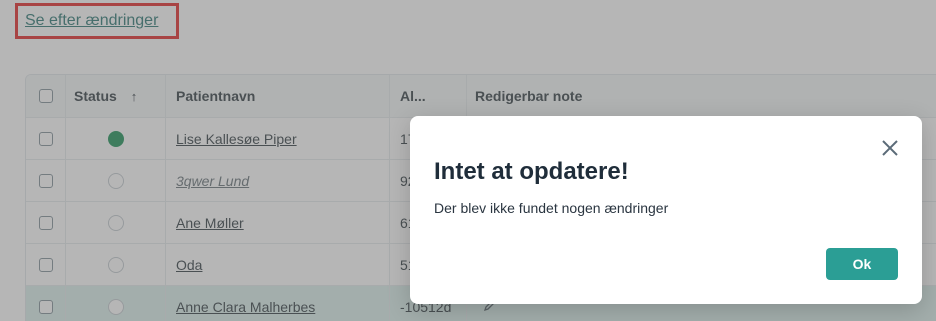 Image resolution: width=936 pixels, height=321 pixels. I want to click on dialog-message: Der blev ikke fundet nogen ændringer, so click(551, 208).